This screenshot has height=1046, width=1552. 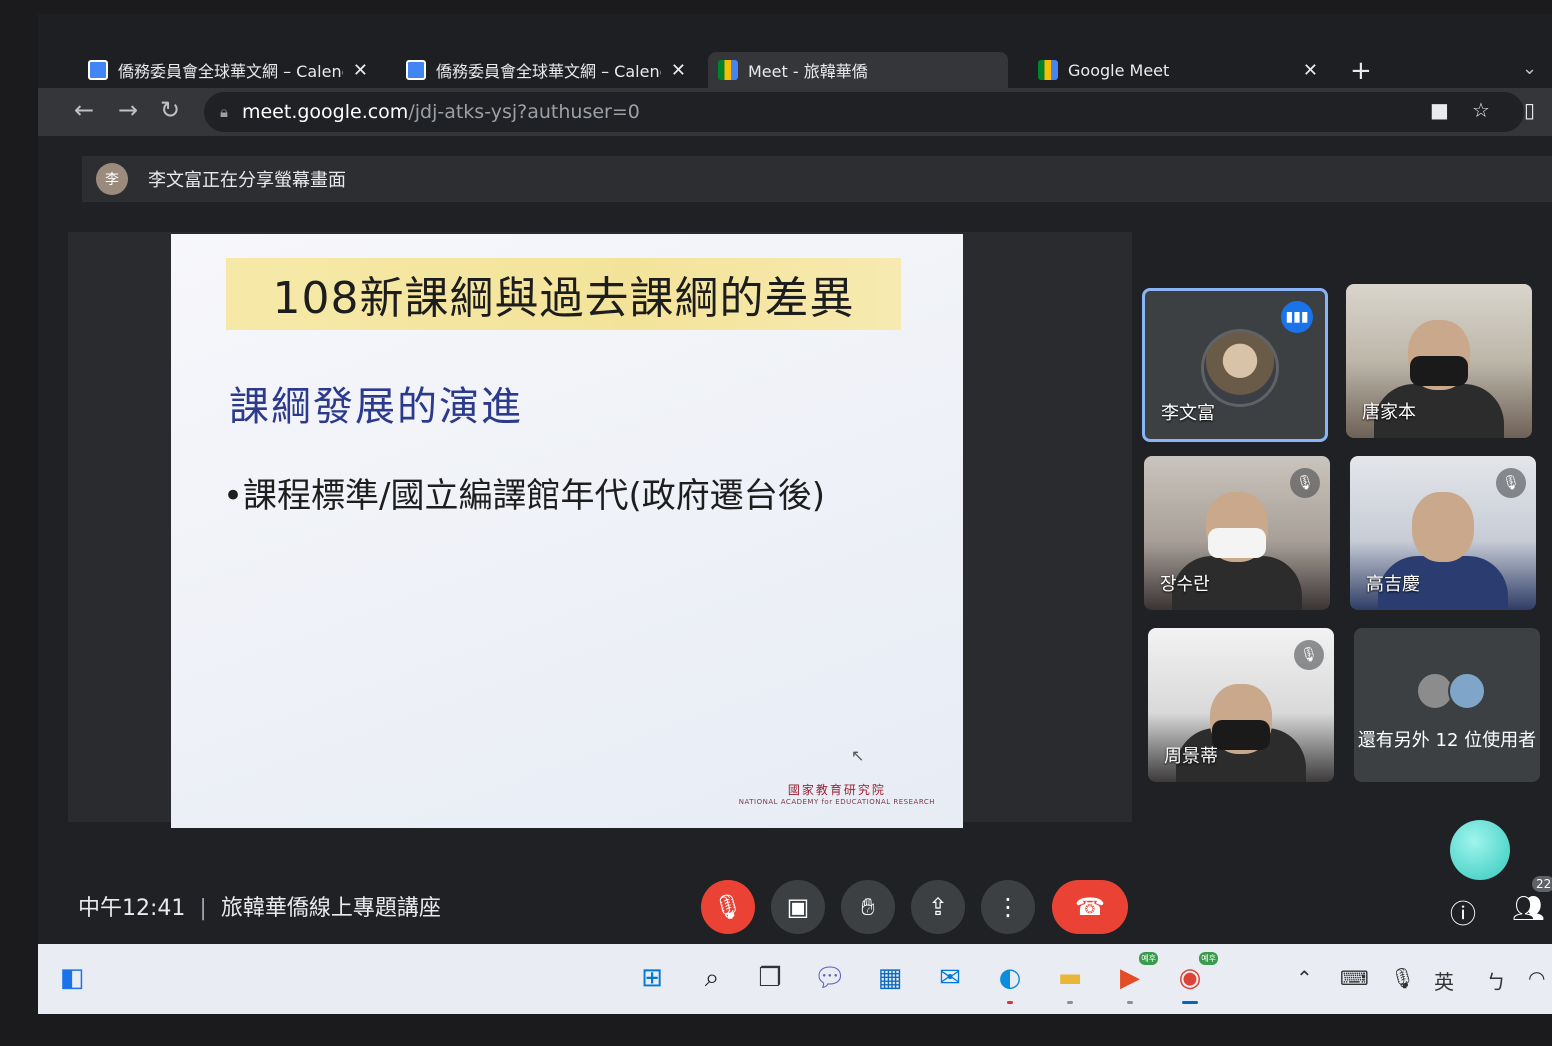 What do you see at coordinates (830, 978) in the screenshot?
I see `chat-icon: 💬︎` at bounding box center [830, 978].